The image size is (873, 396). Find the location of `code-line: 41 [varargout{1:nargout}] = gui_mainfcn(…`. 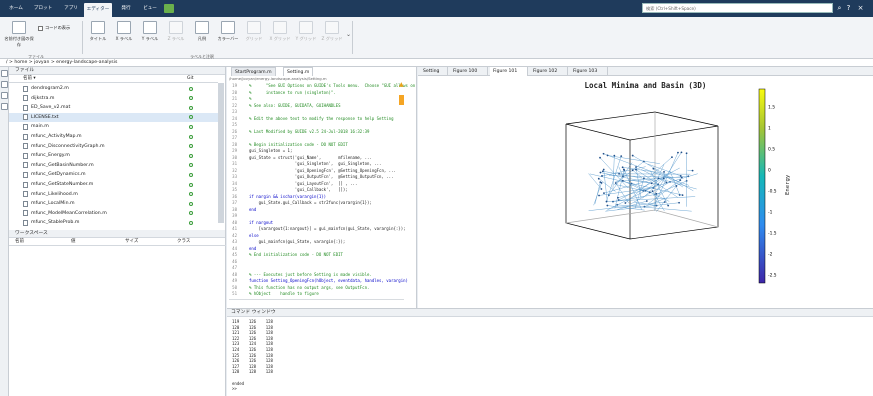

code-line: 41 [varargout{1:nargout}] = gui_mainfcn(… is located at coordinates (321, 229).